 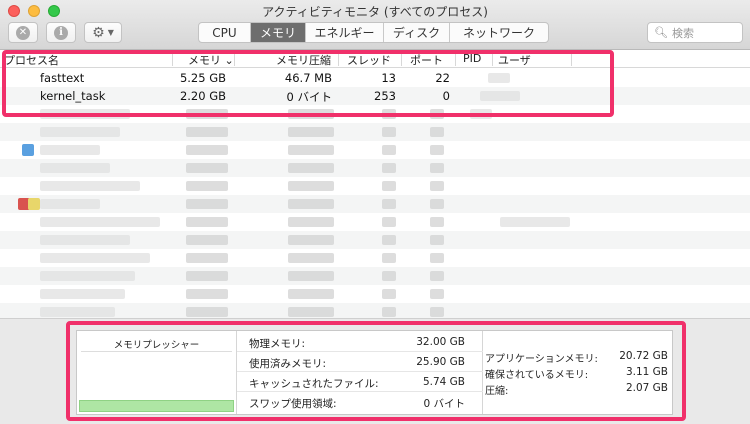 I want to click on ports-value: 0, so click(x=446, y=96).